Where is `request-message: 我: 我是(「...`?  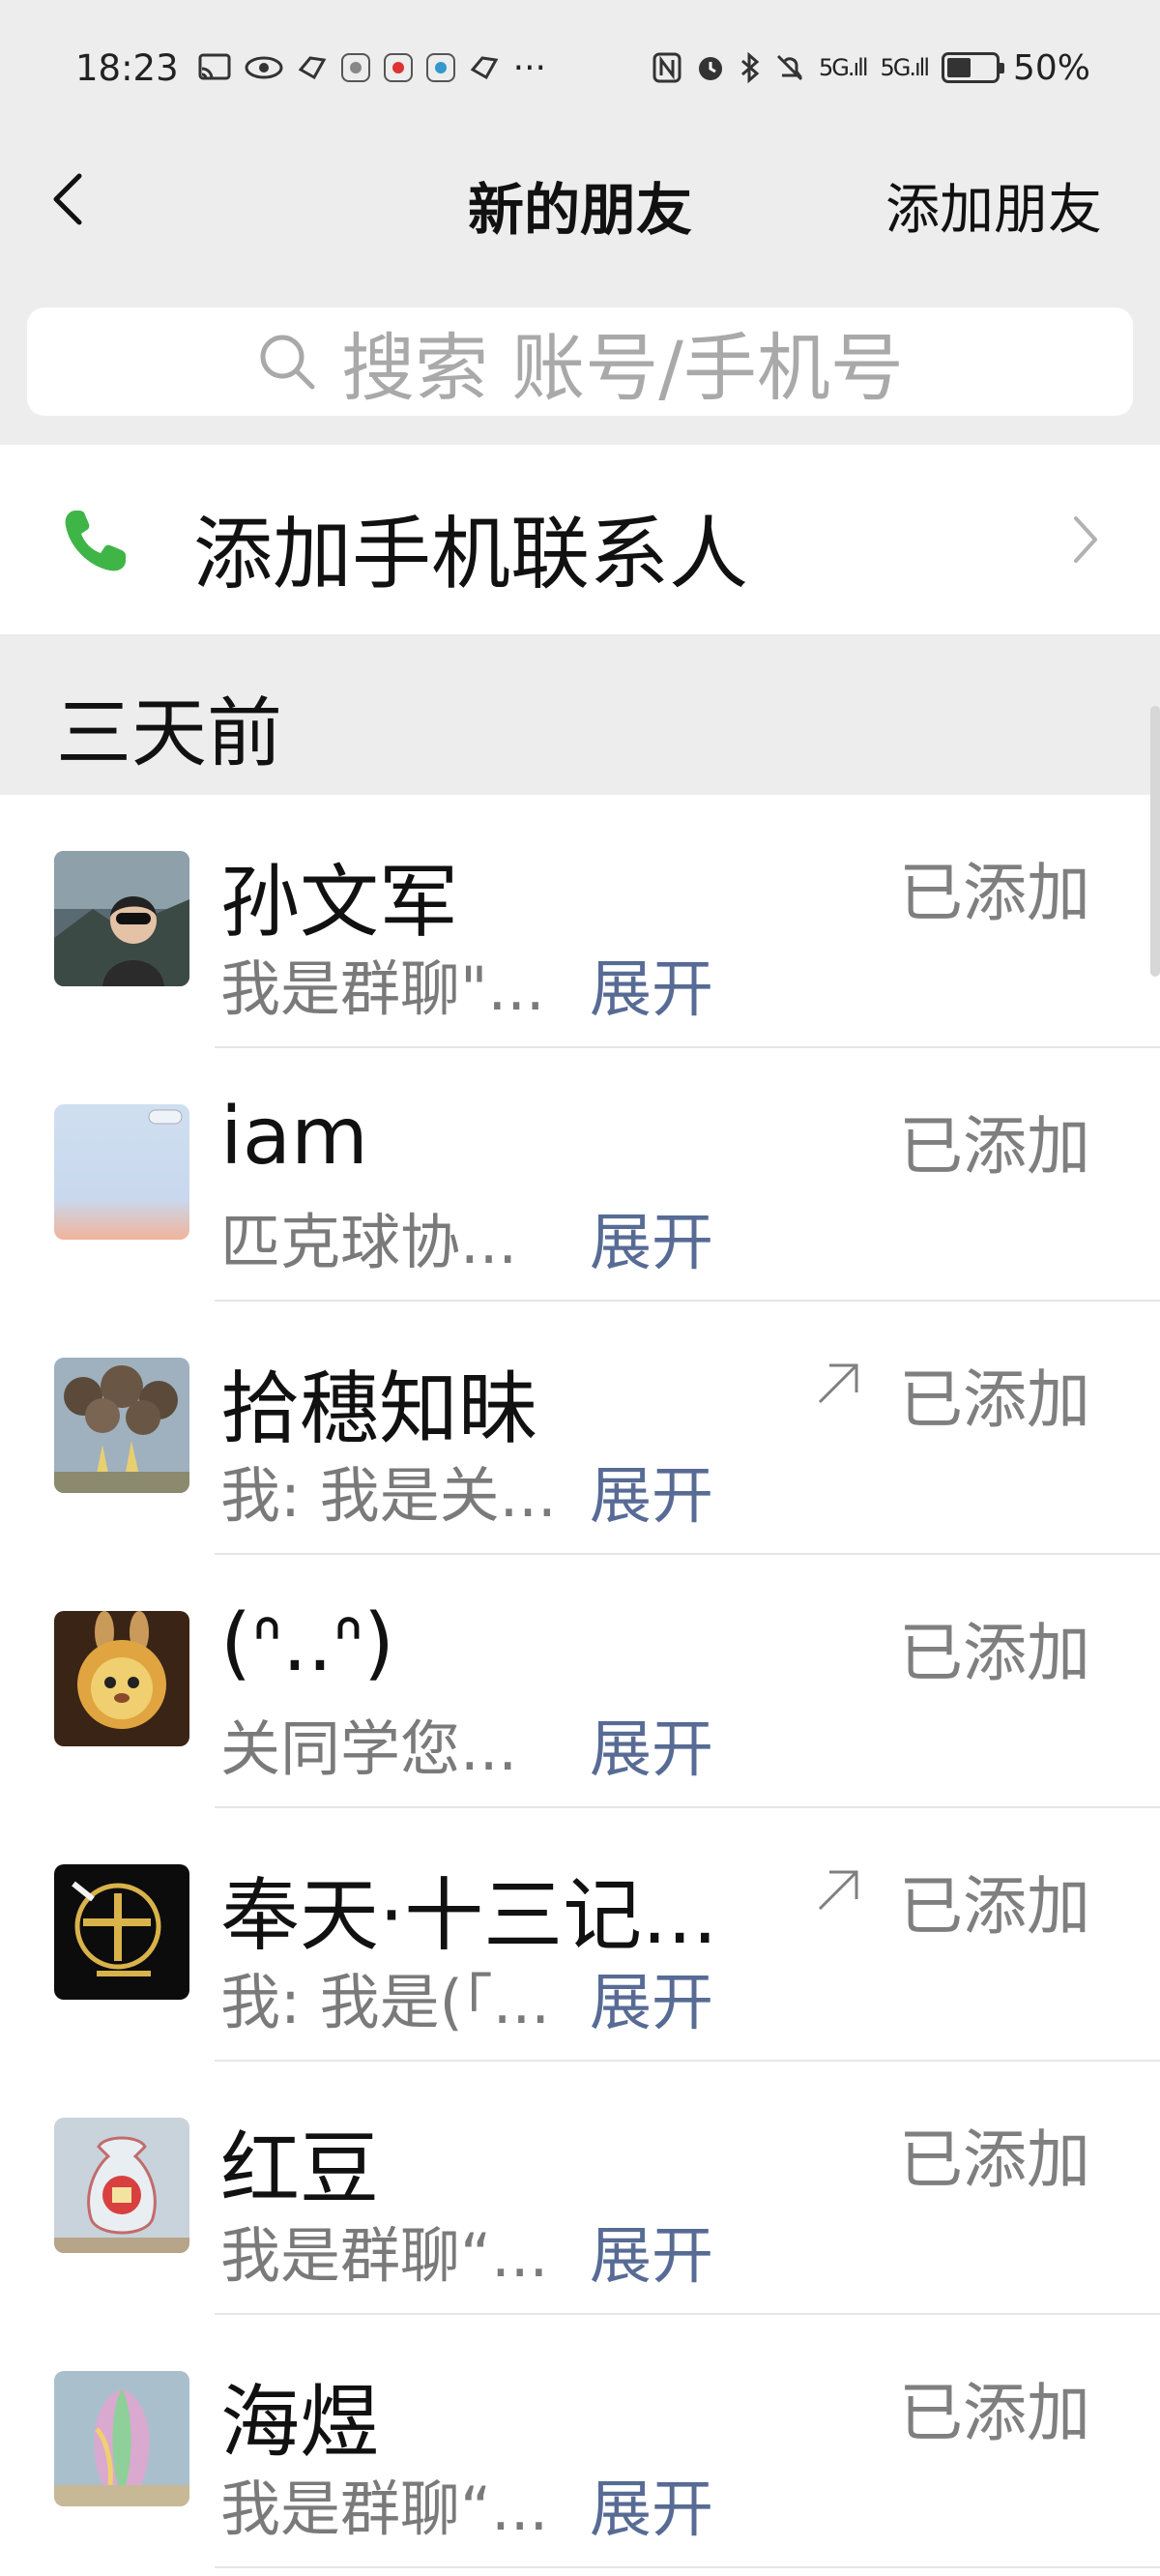 request-message: 我: 我是(「... is located at coordinates (385, 2002).